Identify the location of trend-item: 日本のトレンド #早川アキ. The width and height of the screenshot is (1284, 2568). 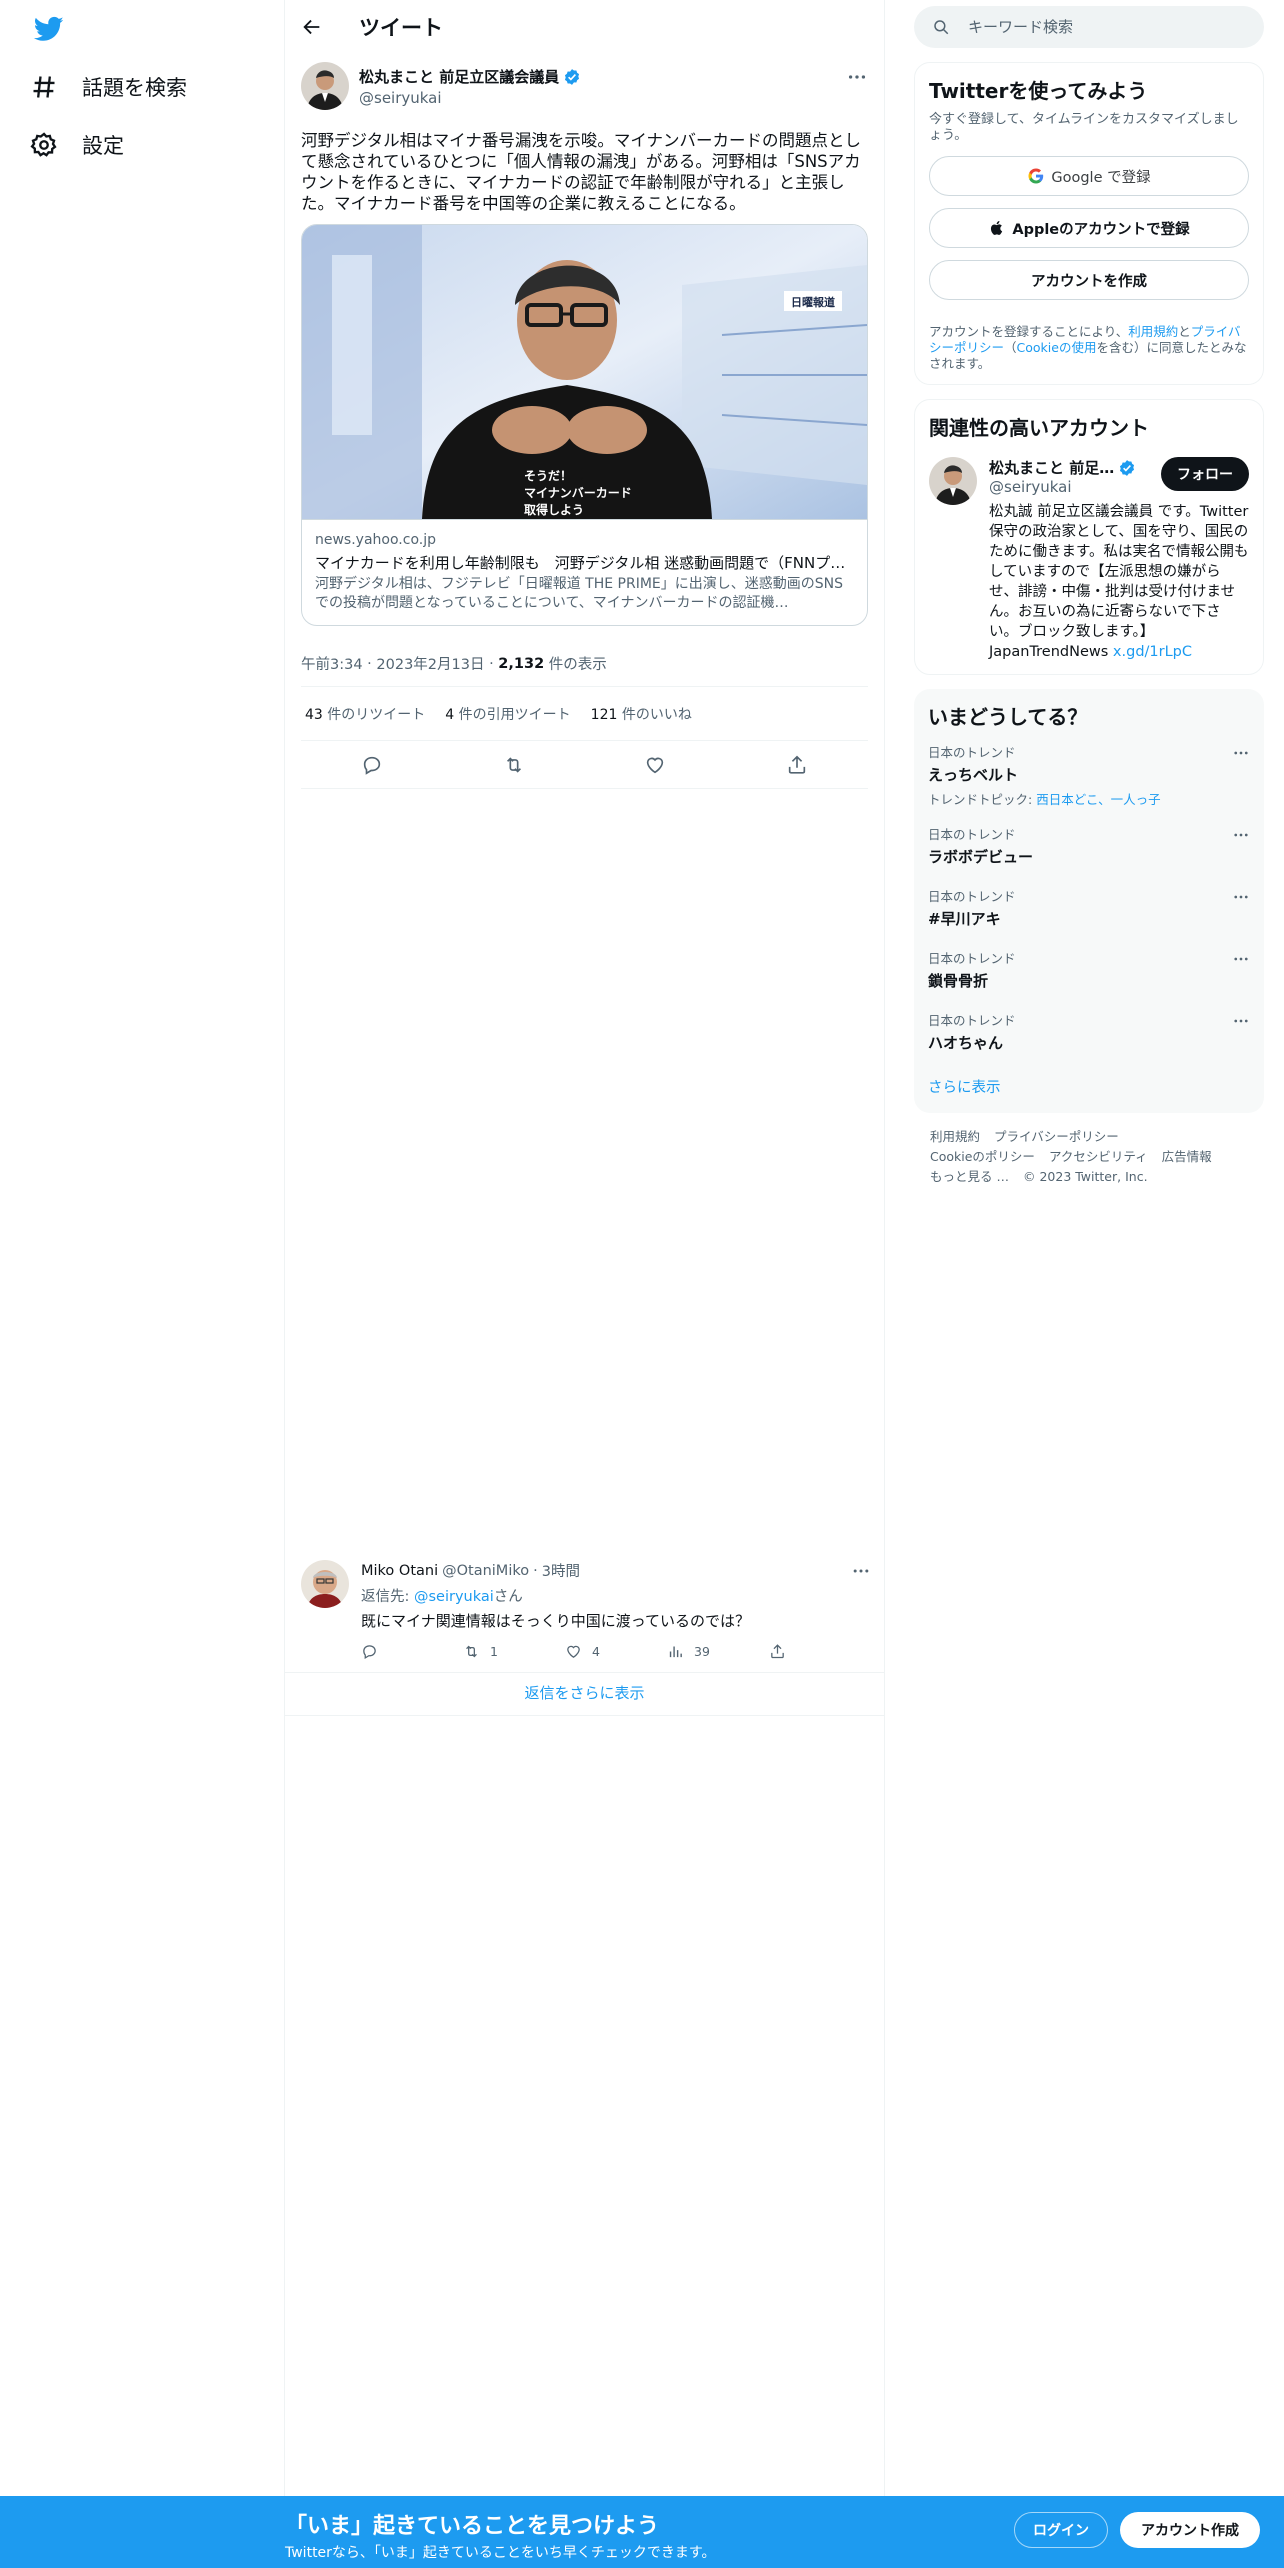
(1089, 905).